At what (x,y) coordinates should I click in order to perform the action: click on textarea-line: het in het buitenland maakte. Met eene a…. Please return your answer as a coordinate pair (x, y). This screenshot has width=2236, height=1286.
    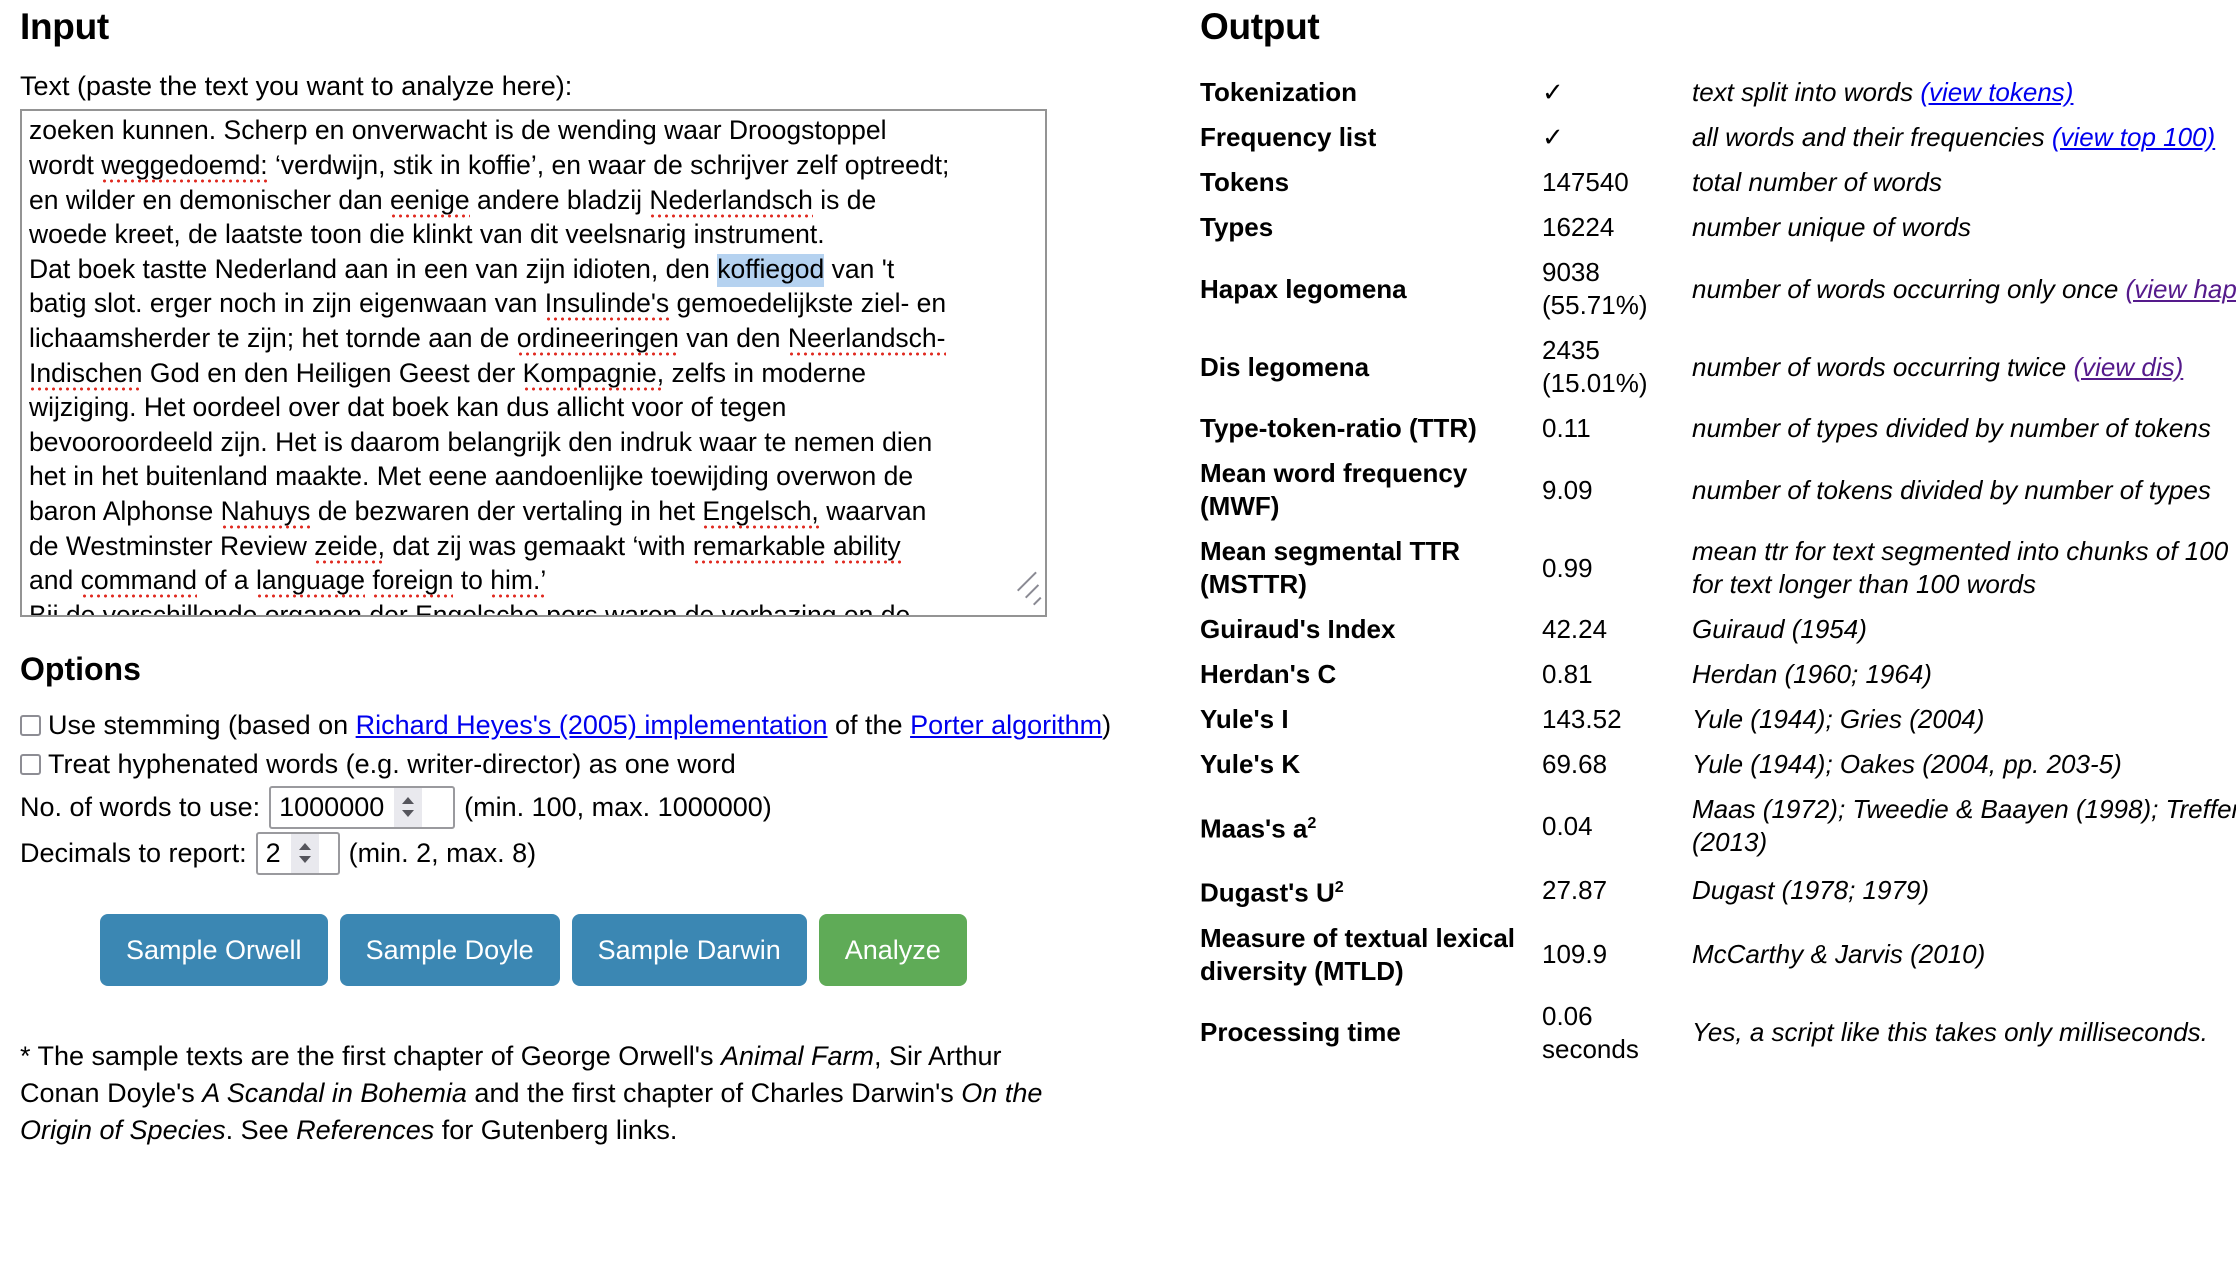
    Looking at the image, I should click on (471, 476).